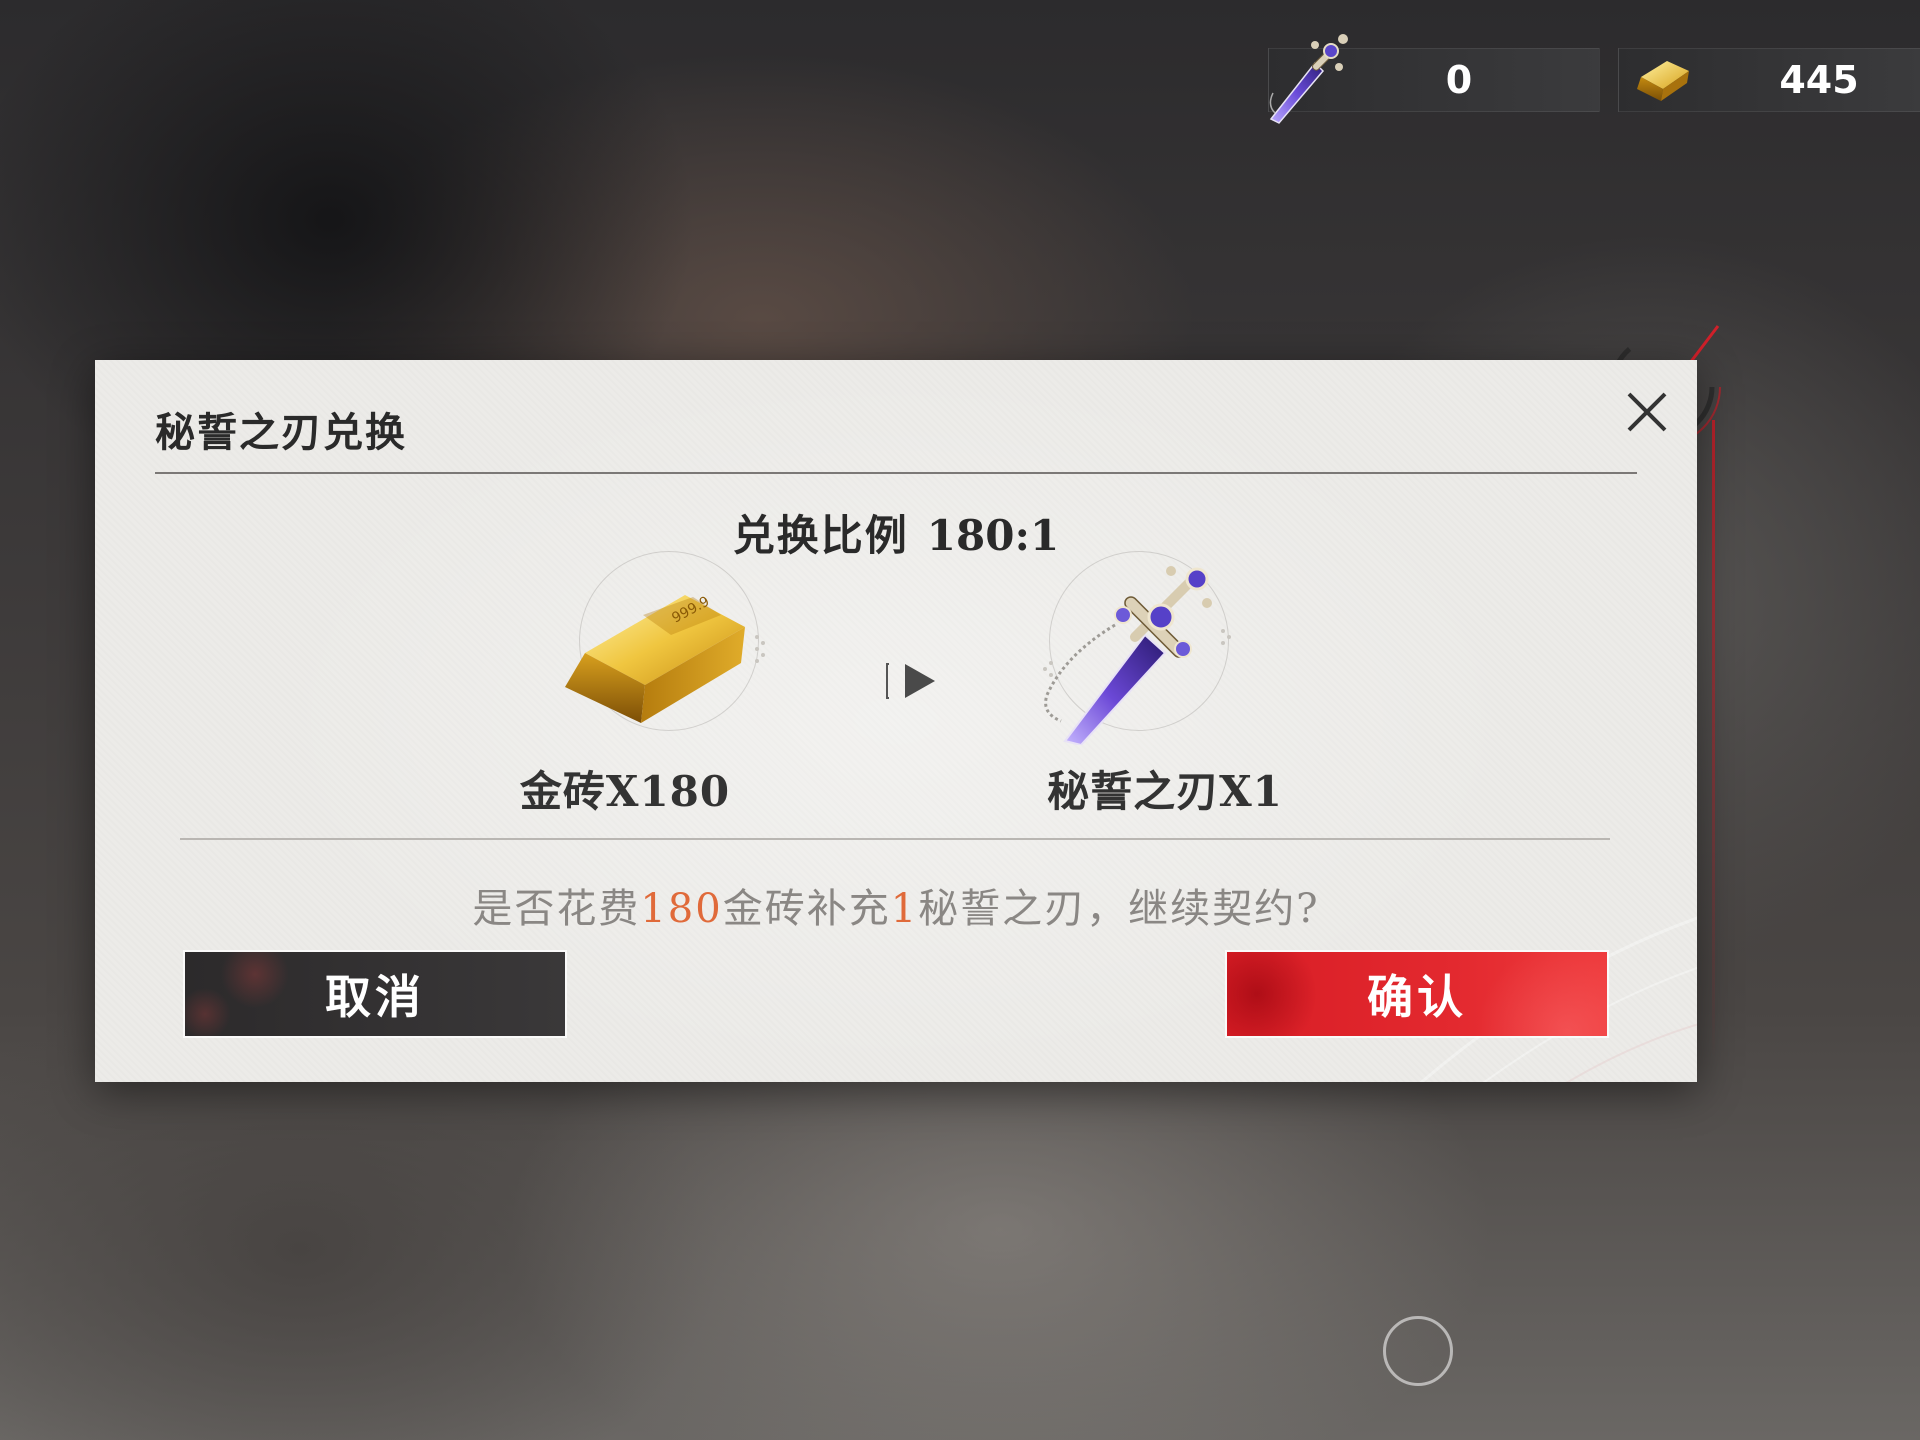  What do you see at coordinates (1713, 740) in the screenshot?
I see `decorative-red-line` at bounding box center [1713, 740].